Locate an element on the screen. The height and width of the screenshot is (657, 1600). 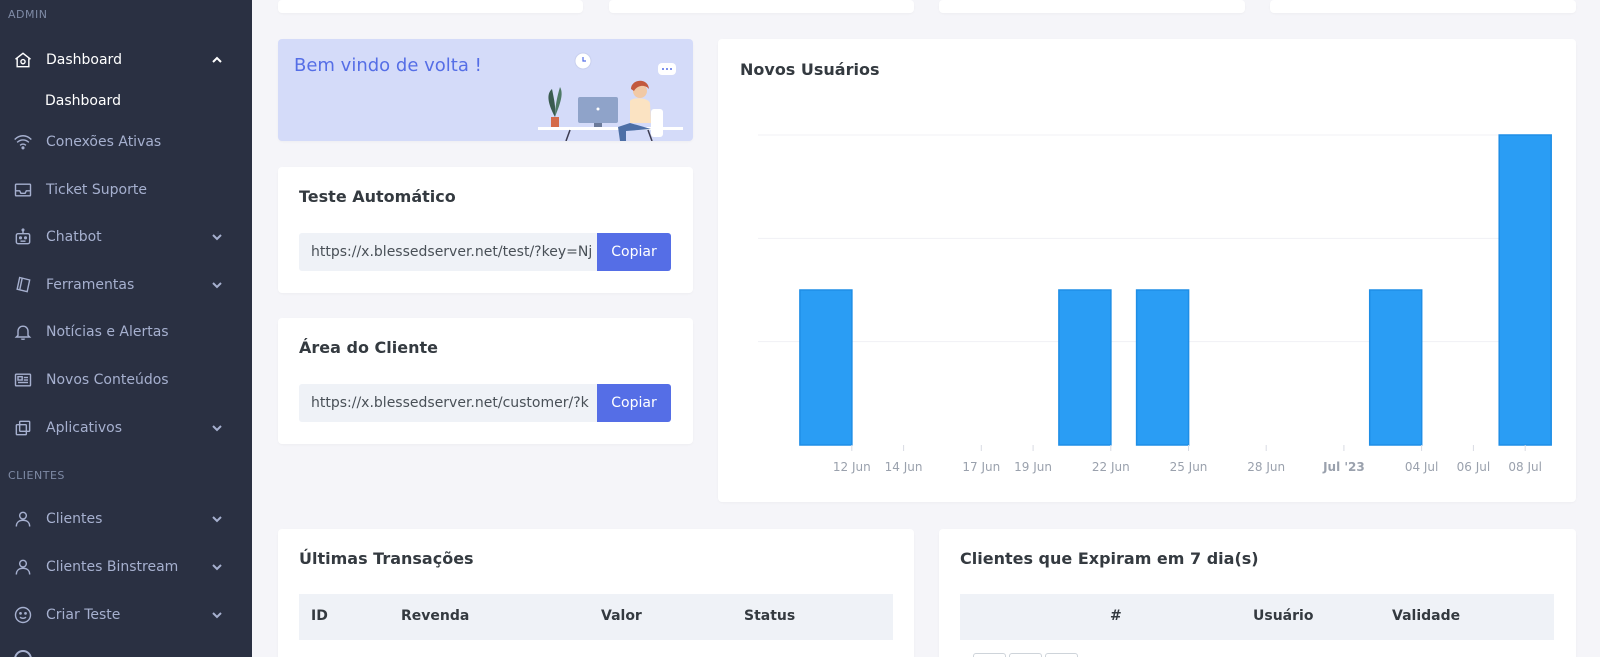
column-header-id: ID is located at coordinates (319, 616).